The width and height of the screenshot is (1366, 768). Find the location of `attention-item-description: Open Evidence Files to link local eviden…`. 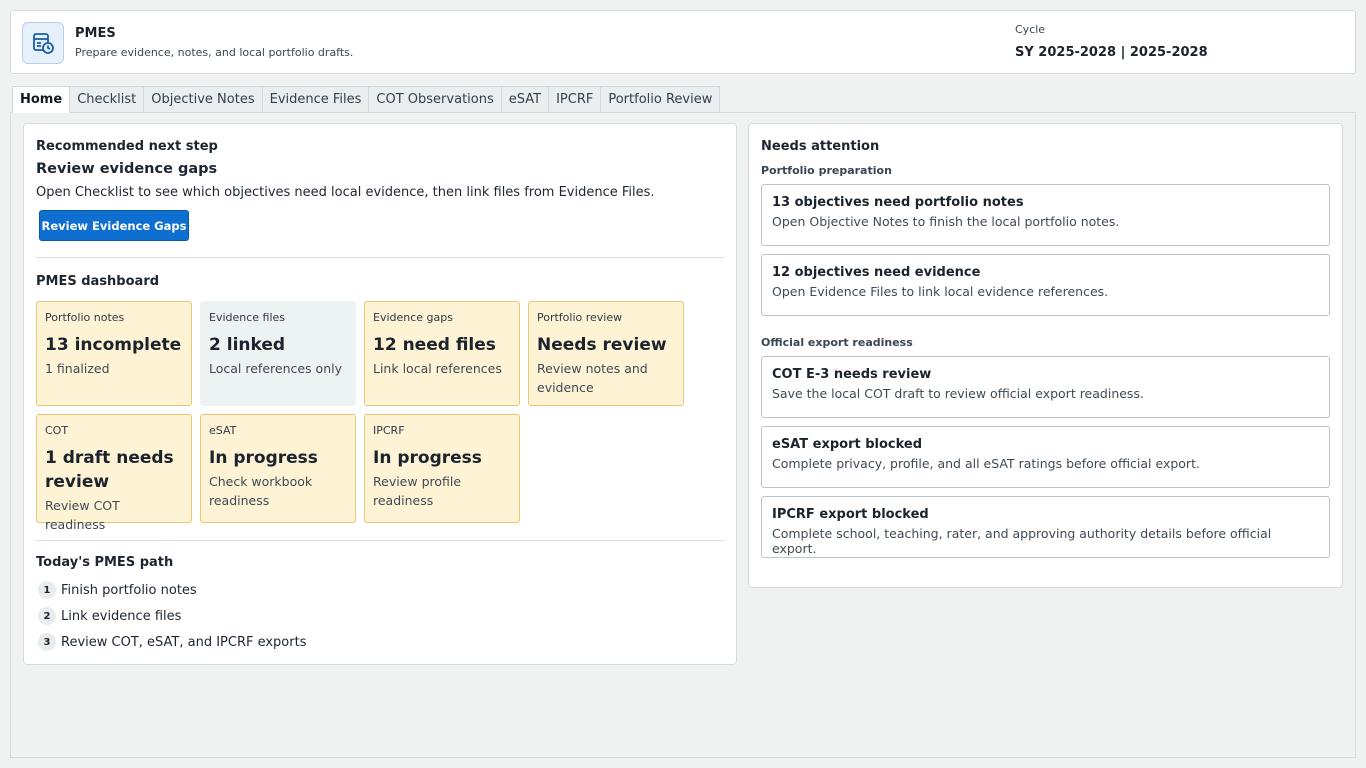

attention-item-description: Open Evidence Files to link local eviden… is located at coordinates (940, 291).